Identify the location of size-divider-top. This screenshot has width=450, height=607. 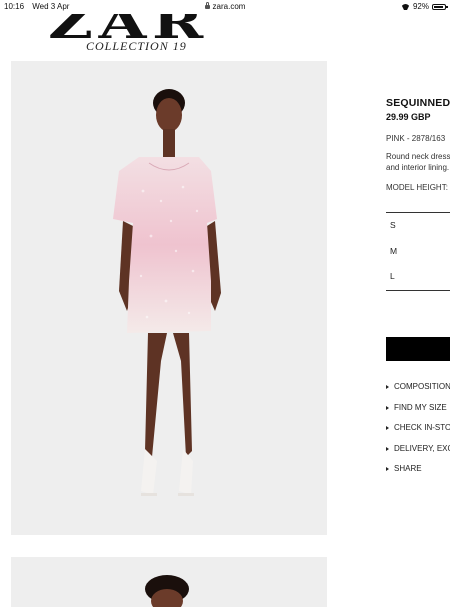
(418, 212).